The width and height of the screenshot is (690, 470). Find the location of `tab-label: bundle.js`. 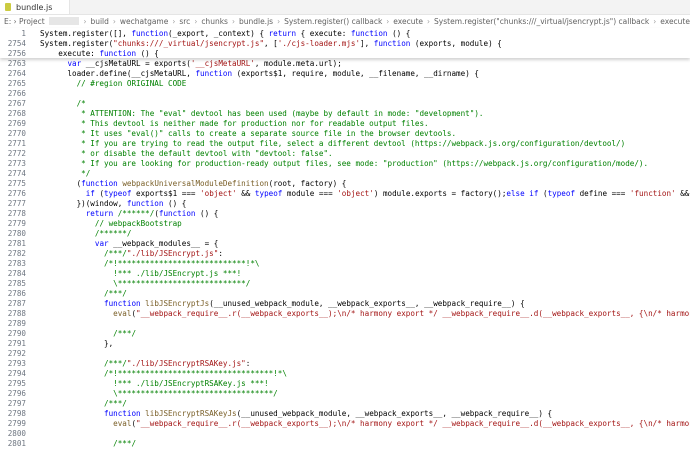

tab-label: bundle.js is located at coordinates (34, 7).